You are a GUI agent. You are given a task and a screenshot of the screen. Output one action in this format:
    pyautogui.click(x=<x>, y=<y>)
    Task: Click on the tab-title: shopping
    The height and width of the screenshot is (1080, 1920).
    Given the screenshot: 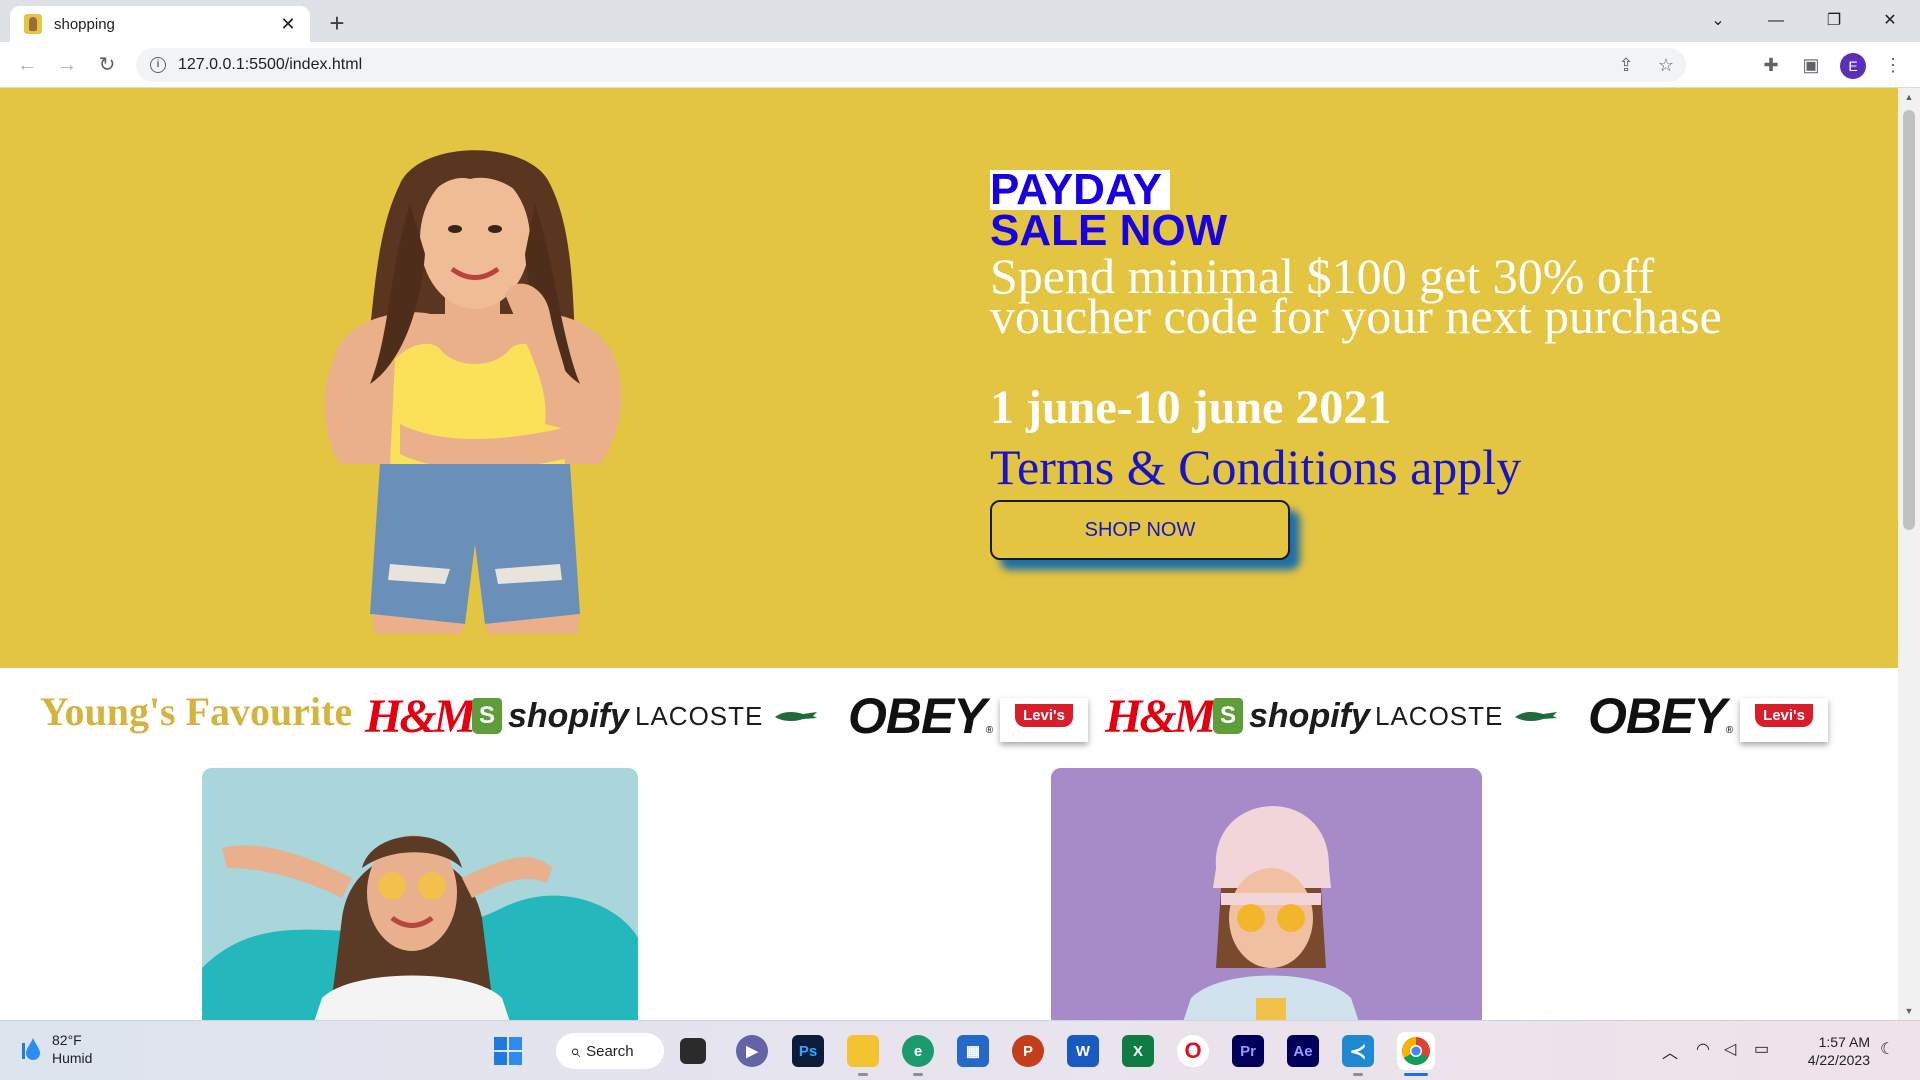 What is the action you would take?
    pyautogui.click(x=84, y=24)
    